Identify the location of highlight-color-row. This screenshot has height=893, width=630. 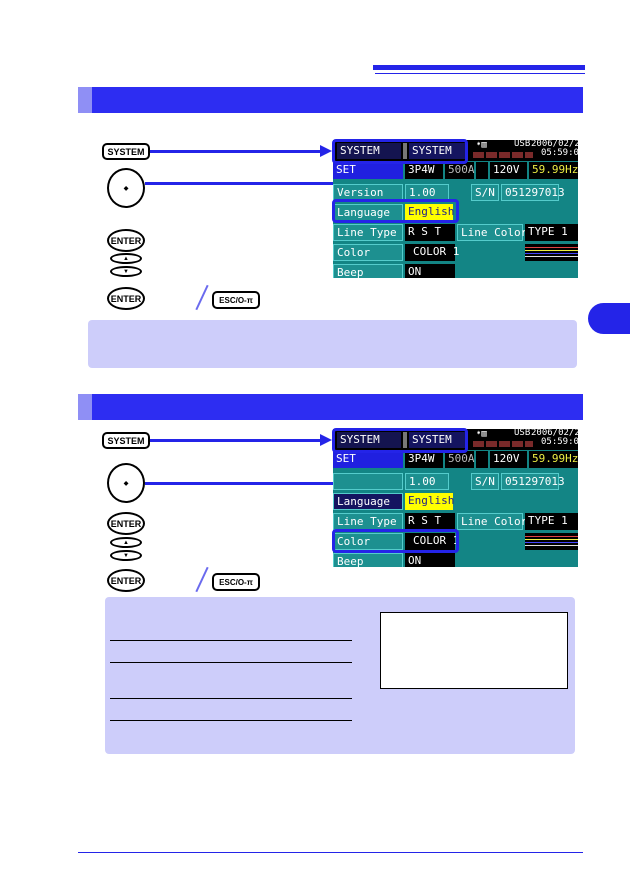
(395, 541).